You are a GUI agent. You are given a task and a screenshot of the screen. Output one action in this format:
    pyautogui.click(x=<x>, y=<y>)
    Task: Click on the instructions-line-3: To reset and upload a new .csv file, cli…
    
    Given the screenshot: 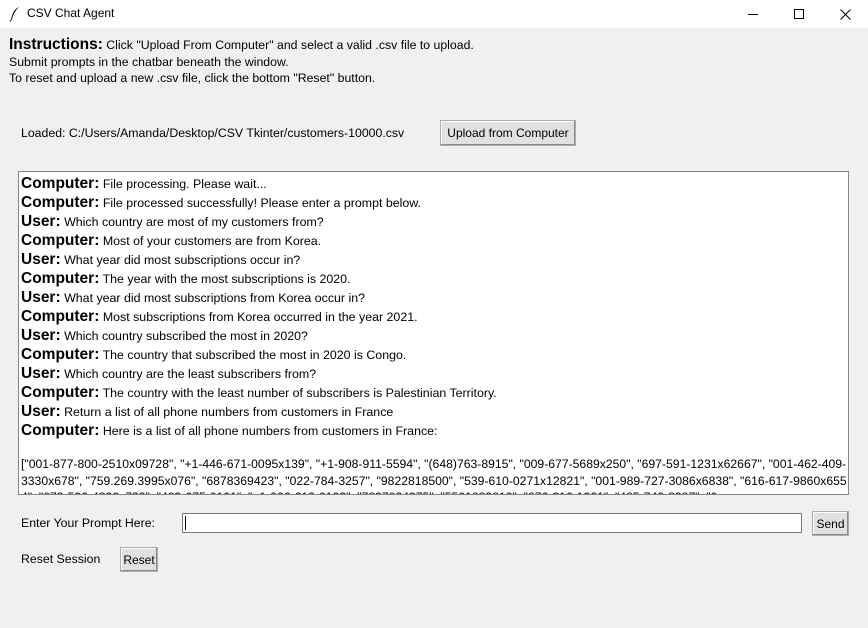 What is the action you would take?
    pyautogui.click(x=192, y=78)
    